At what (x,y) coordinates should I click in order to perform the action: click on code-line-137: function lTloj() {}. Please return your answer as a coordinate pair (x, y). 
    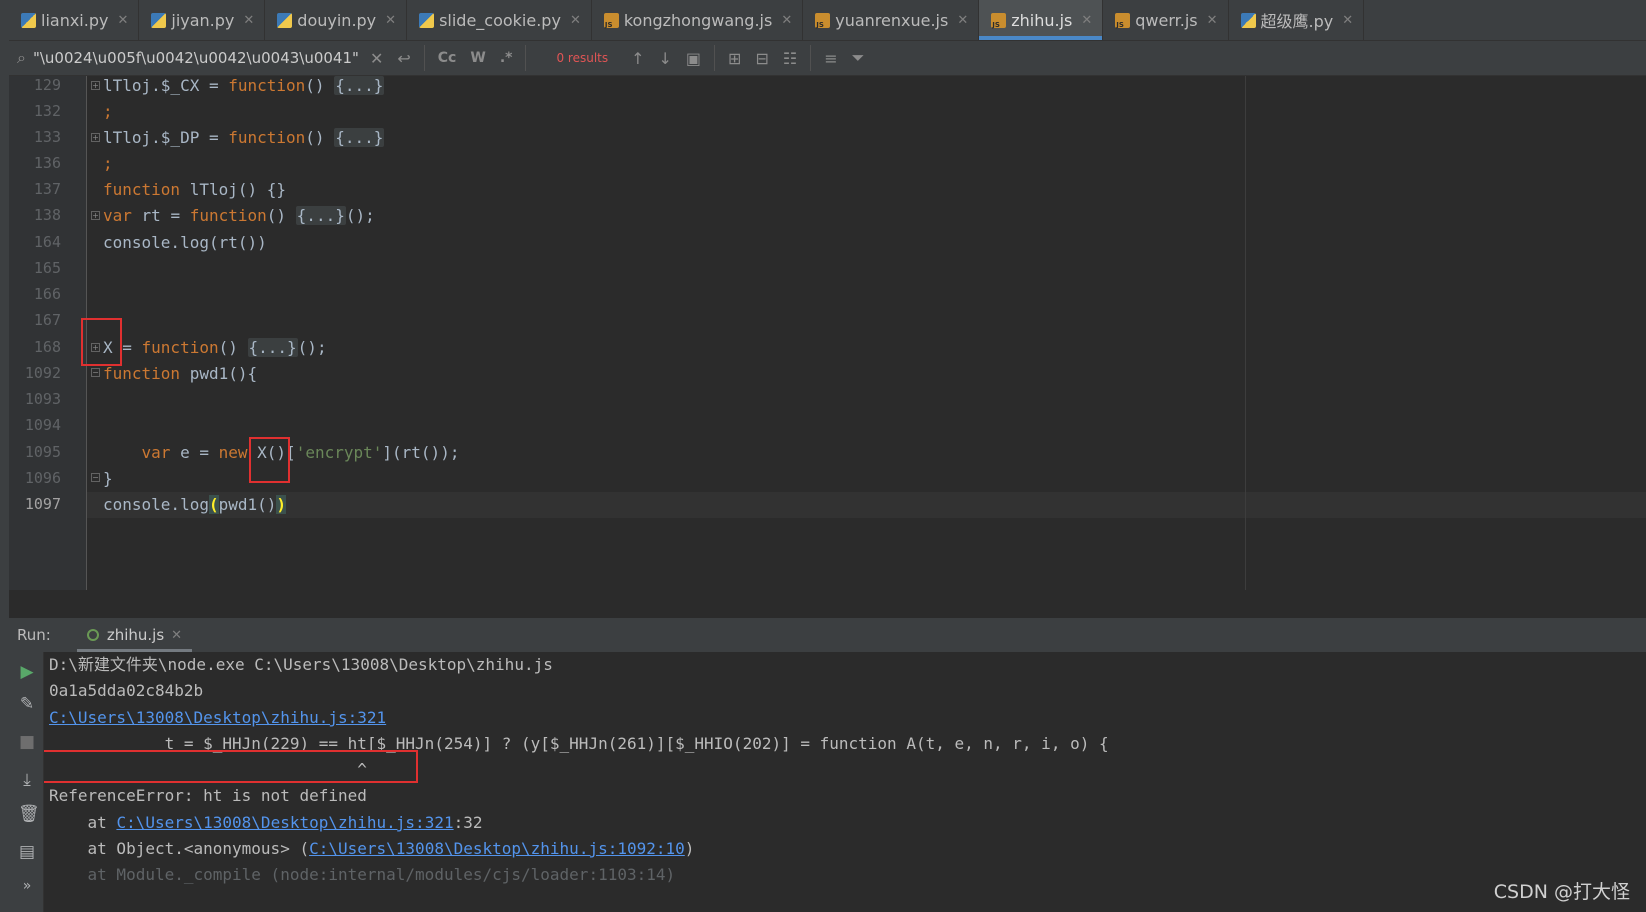
    Looking at the image, I should click on (195, 189).